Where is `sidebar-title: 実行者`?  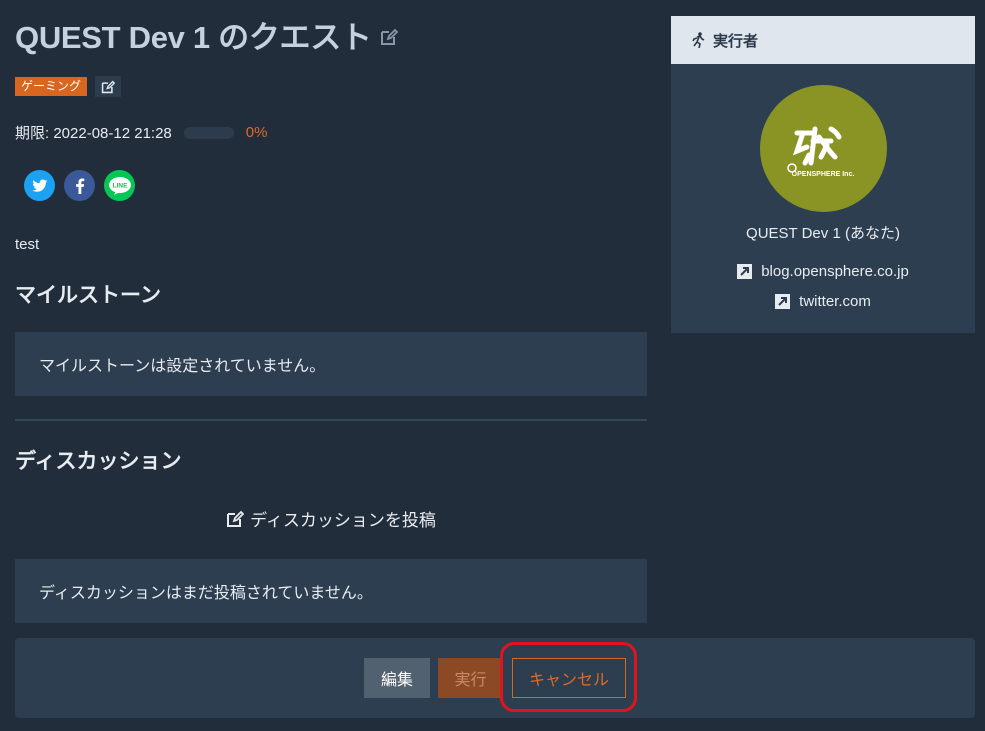
sidebar-title: 実行者 is located at coordinates (736, 41).